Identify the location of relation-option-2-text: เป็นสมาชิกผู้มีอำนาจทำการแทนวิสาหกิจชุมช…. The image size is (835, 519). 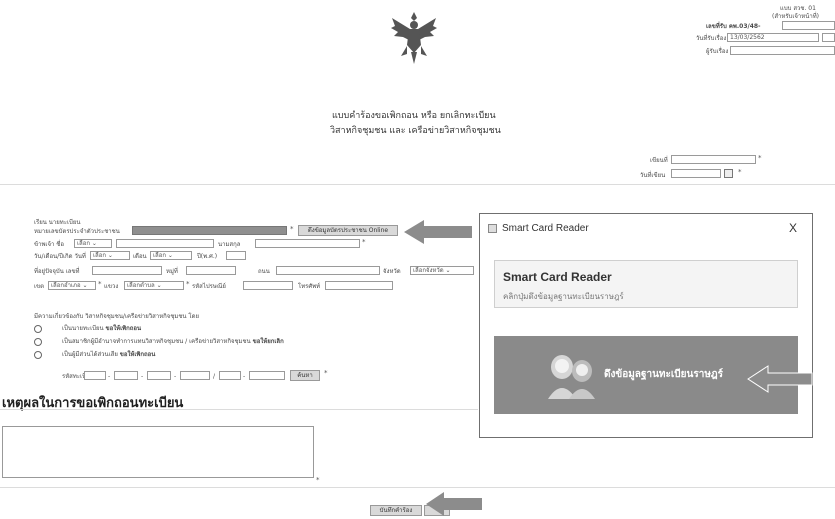
(156, 341).